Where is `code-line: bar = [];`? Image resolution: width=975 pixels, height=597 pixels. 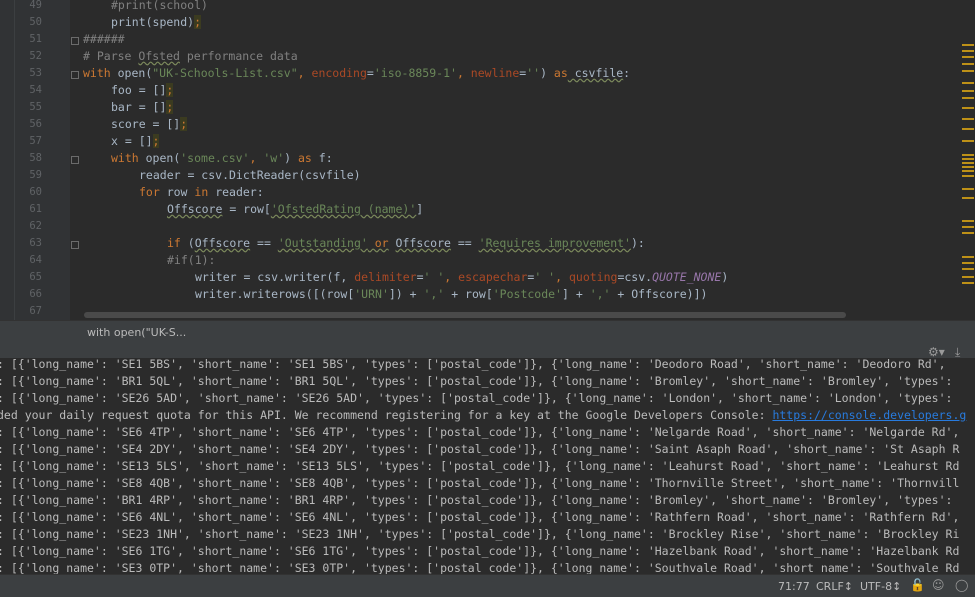 code-line: bar = []; is located at coordinates (142, 107).